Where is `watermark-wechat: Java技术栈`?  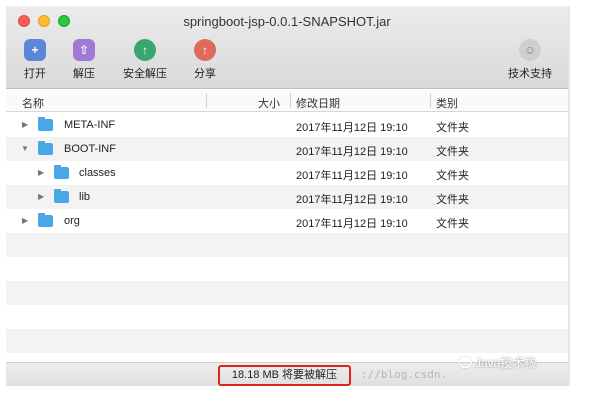
watermark-wechat: Java技术栈 is located at coordinates (497, 362).